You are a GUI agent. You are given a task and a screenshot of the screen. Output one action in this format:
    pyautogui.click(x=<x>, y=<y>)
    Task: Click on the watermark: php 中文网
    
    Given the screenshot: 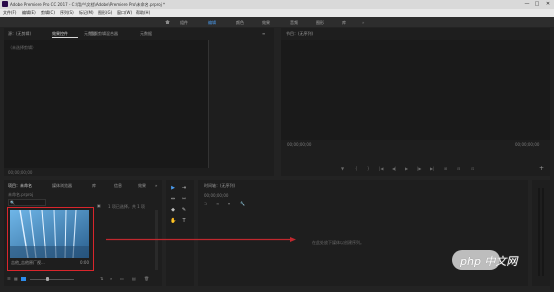 What is the action you would take?
    pyautogui.click(x=500, y=260)
    